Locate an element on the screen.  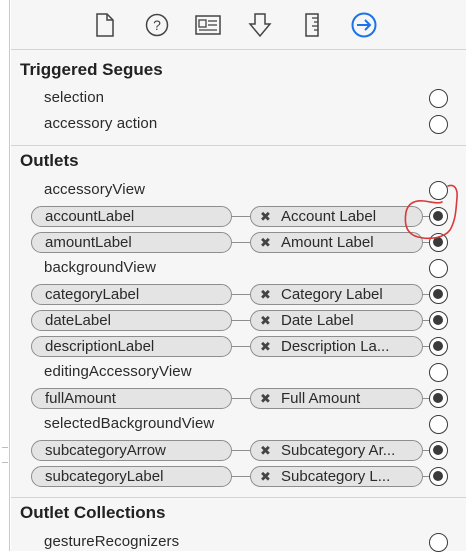
outlet-row-account-label: accountLabel ✖ Account Label is located at coordinates (238, 216).